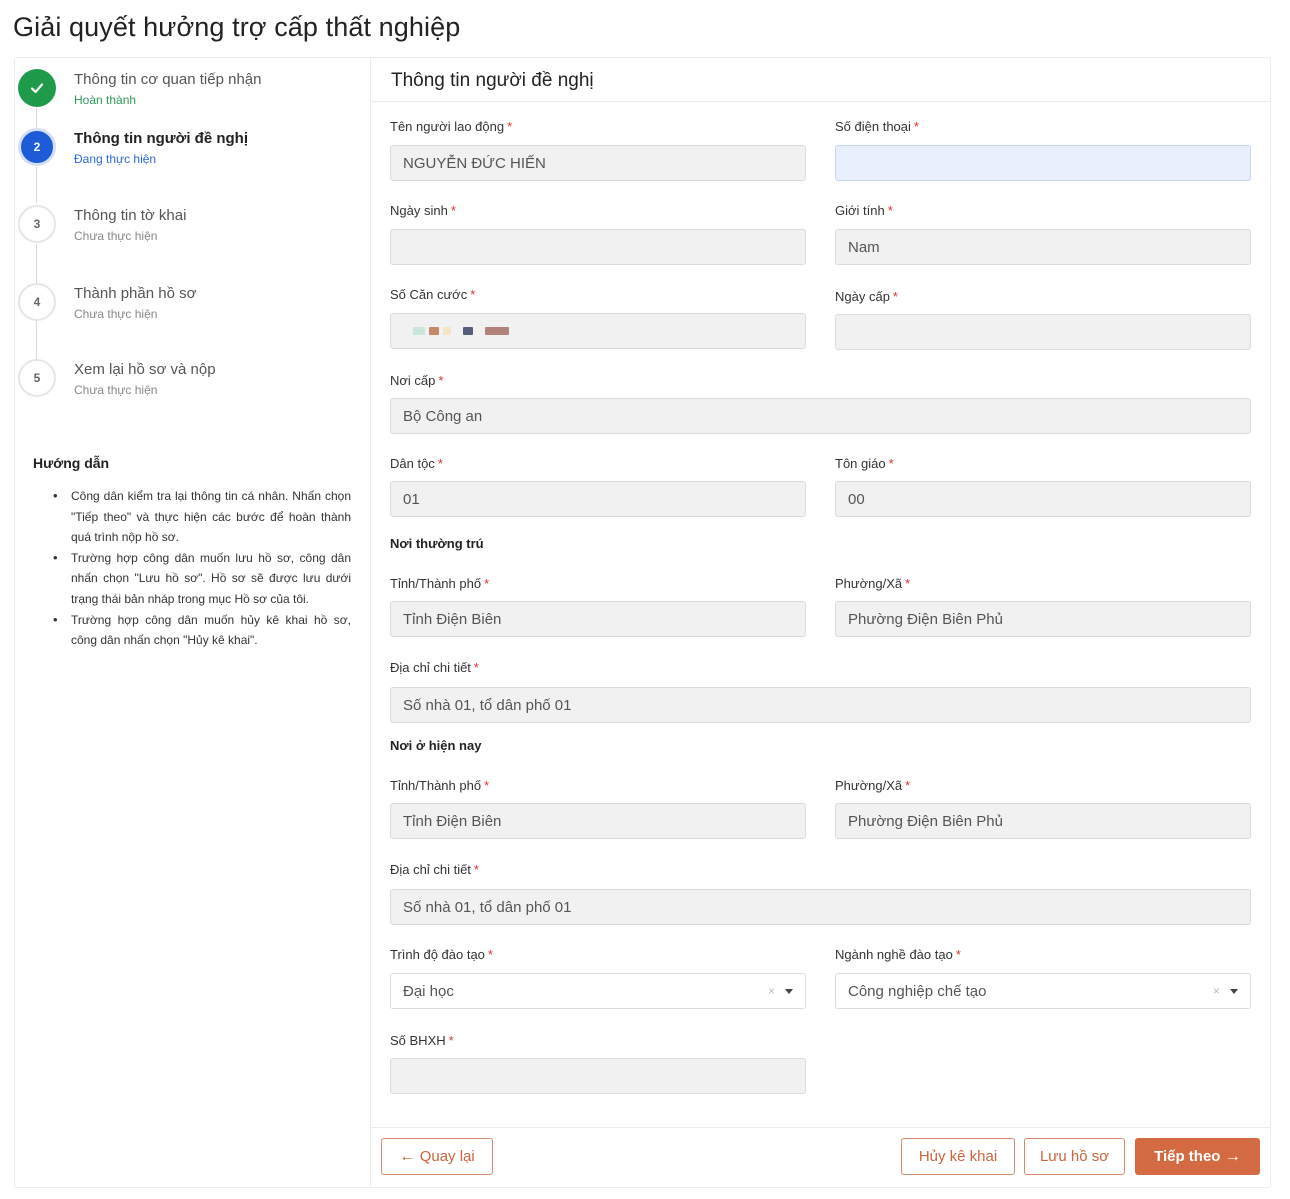 The width and height of the screenshot is (1290, 1199). Describe the element at coordinates (864, 463) in the screenshot. I see `label-ton-giao: Tôn giáo *` at that location.